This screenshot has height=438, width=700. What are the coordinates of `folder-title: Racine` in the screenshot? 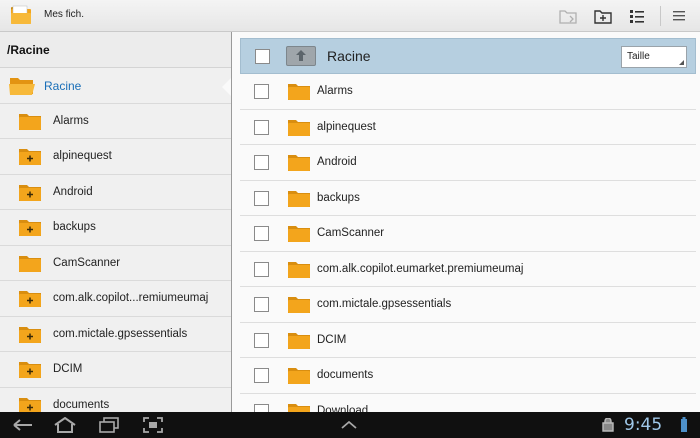 It's located at (349, 56).